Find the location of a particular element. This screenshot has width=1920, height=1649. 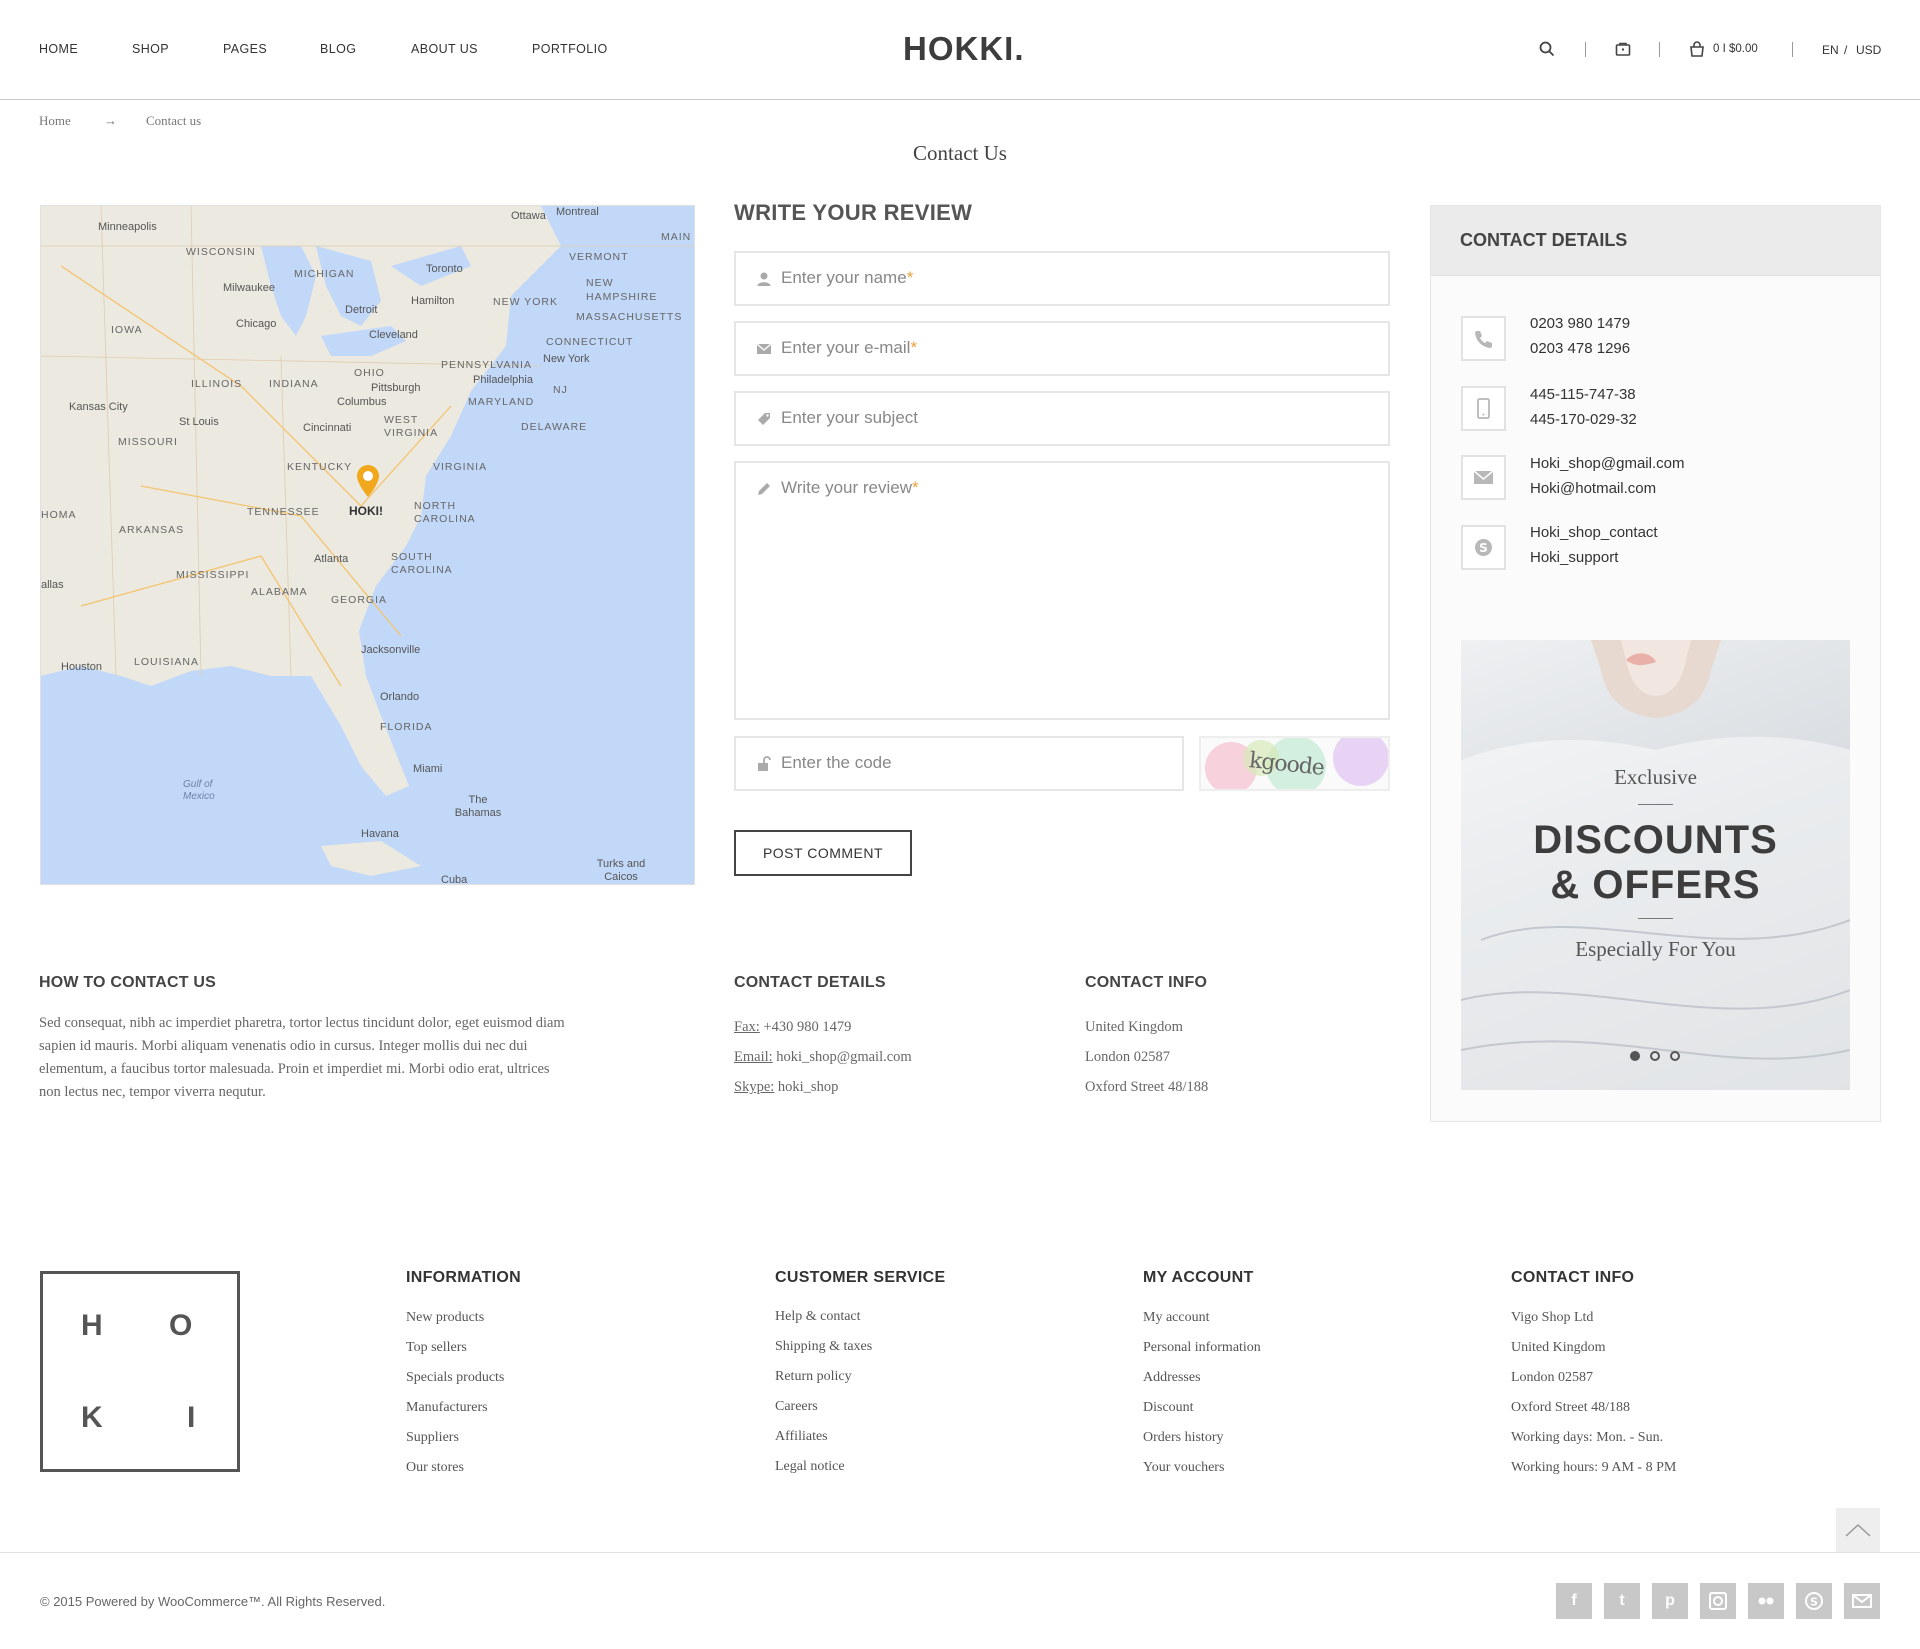

review-heading: WRITE YOUR REVIEW is located at coordinates (853, 212).